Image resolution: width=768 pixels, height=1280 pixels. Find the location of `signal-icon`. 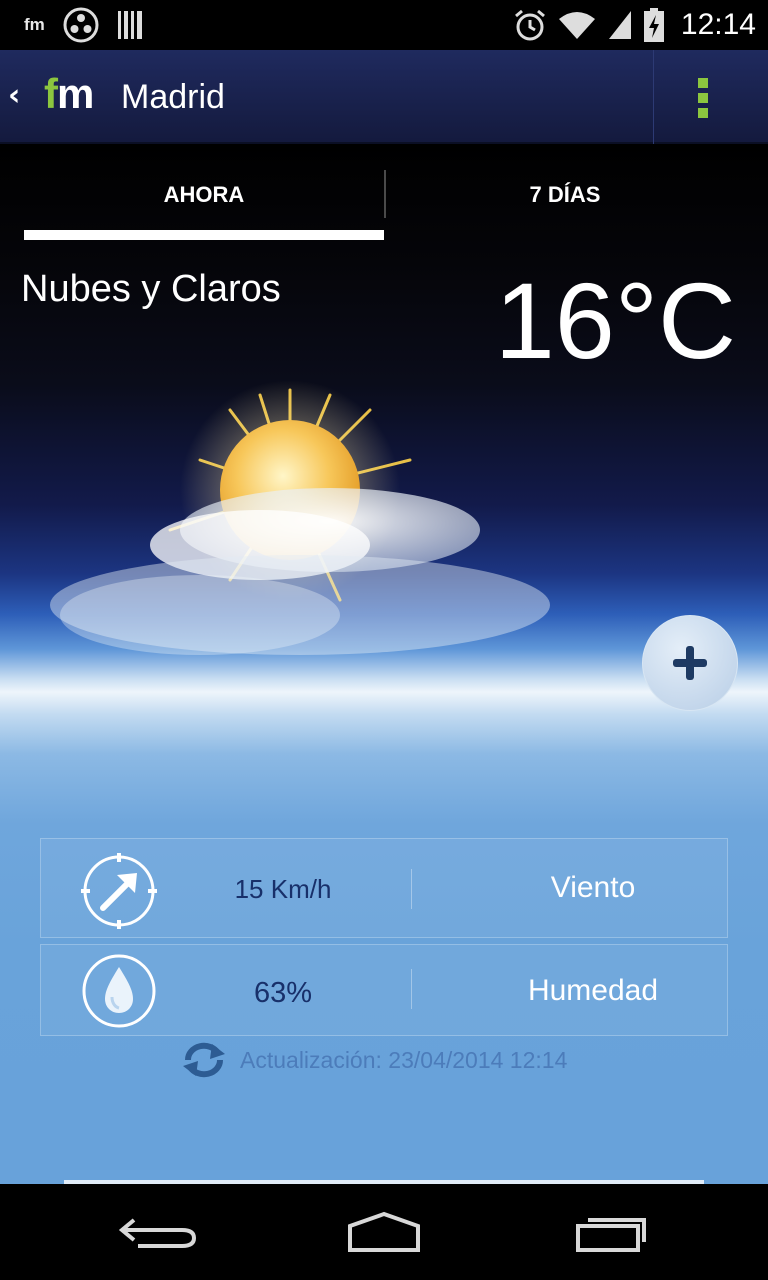

signal-icon is located at coordinates (619, 25).